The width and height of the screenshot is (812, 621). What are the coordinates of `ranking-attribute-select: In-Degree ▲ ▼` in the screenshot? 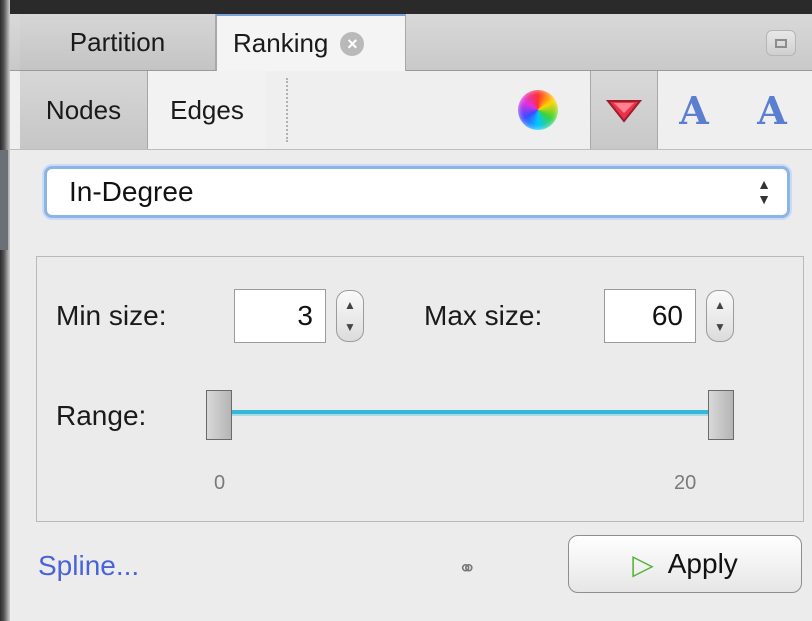 It's located at (417, 192).